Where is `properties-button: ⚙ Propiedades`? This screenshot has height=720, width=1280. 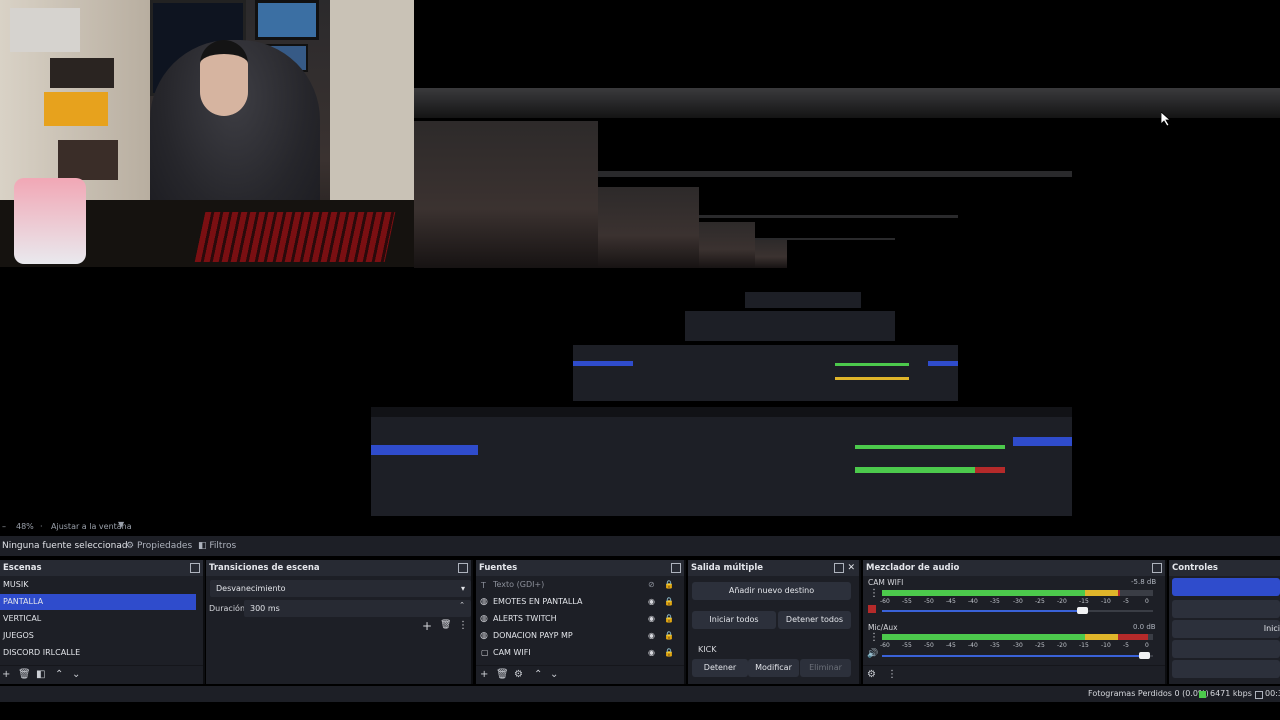
properties-button: ⚙ Propiedades is located at coordinates (159, 546).